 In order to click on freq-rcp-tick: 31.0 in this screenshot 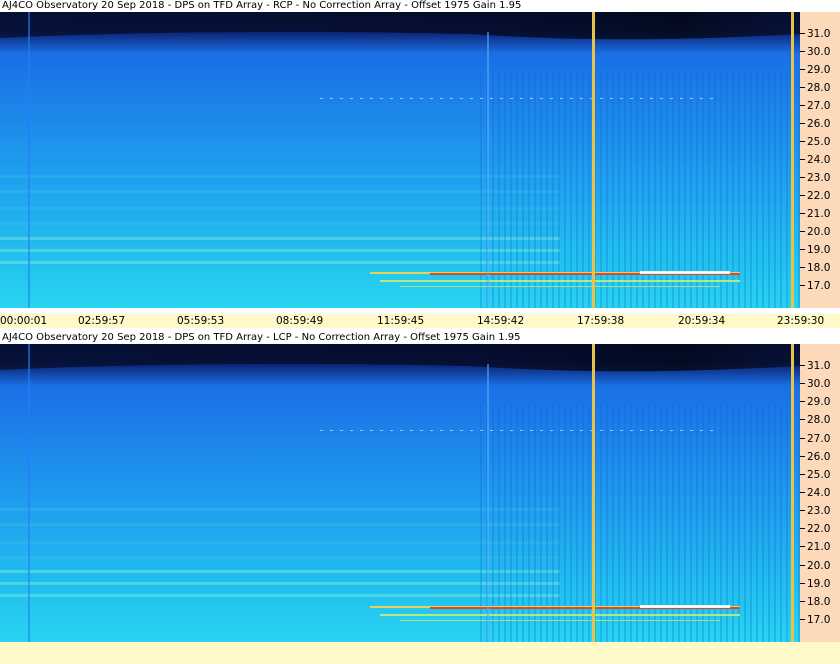, I will do `click(820, 34)`.